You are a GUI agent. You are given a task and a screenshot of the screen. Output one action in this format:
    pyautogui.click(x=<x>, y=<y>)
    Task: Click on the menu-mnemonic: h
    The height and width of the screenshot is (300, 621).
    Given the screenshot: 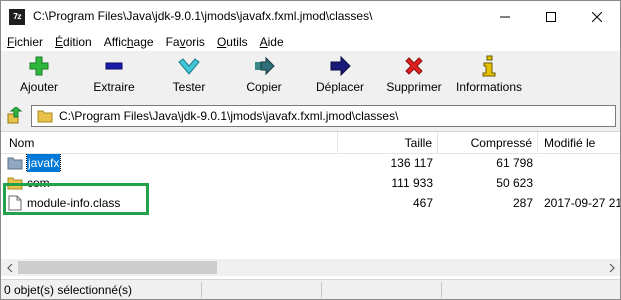 What is the action you would take?
    pyautogui.click(x=130, y=42)
    